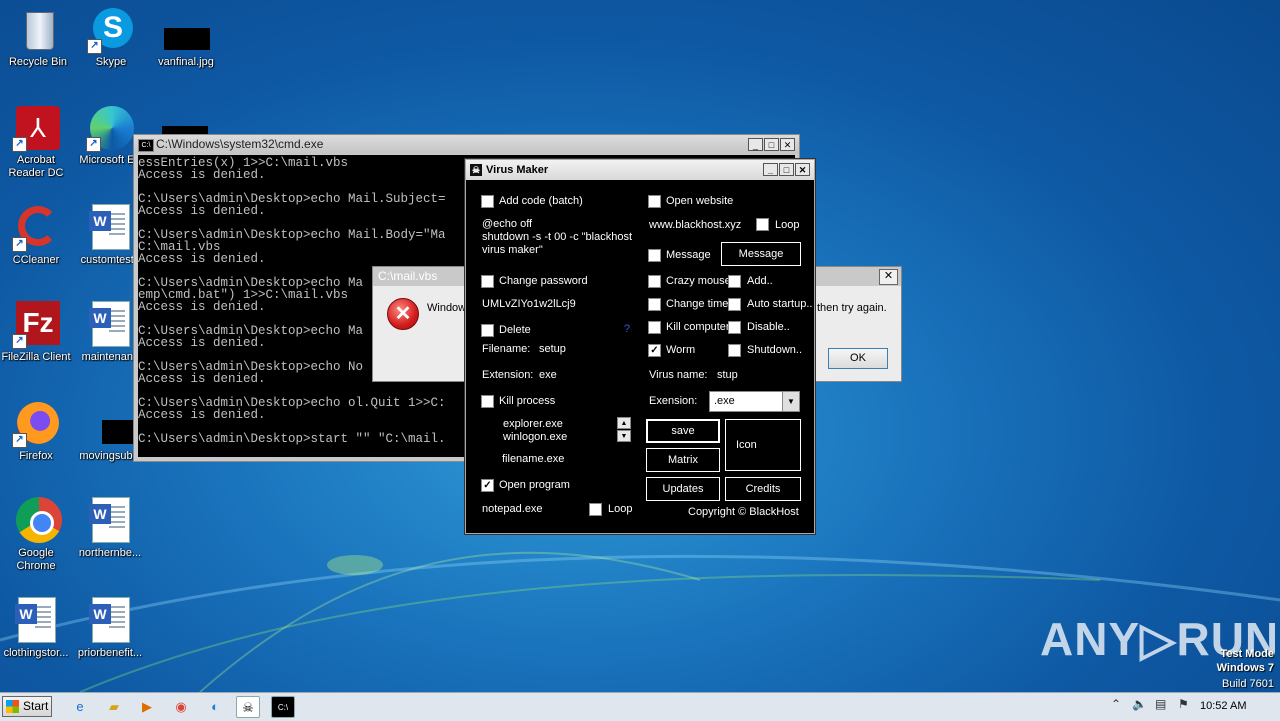 This screenshot has height=721, width=1280. I want to click on recycle-bin-icon, so click(38, 30).